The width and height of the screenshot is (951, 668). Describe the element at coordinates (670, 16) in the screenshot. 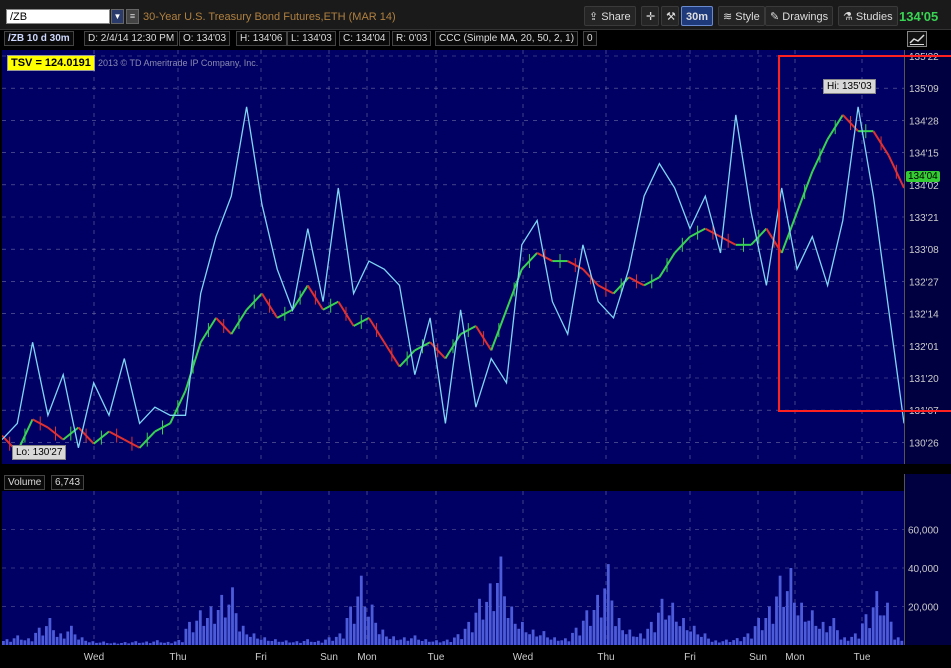

I see `wrench-button: ⚒` at that location.